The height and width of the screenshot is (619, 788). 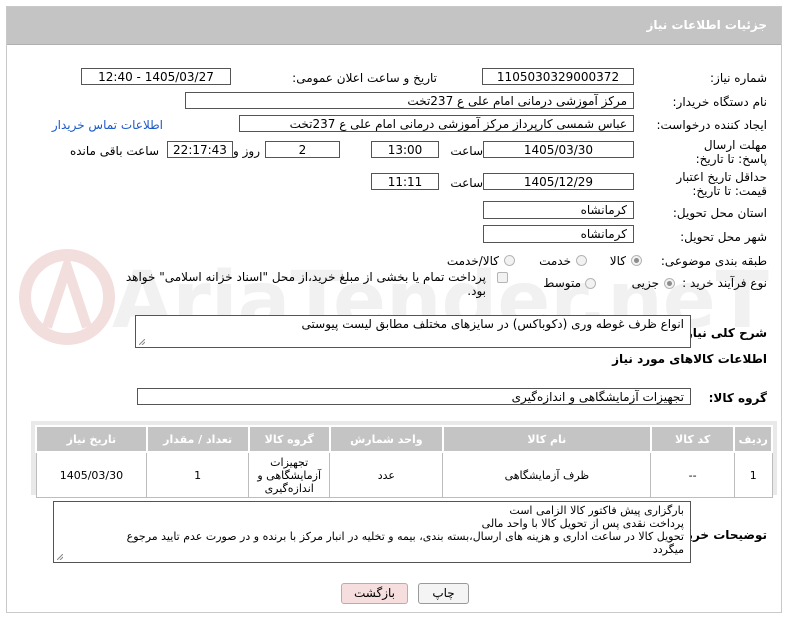 What do you see at coordinates (374, 593) in the screenshot?
I see `back-button: بازگشت` at bounding box center [374, 593].